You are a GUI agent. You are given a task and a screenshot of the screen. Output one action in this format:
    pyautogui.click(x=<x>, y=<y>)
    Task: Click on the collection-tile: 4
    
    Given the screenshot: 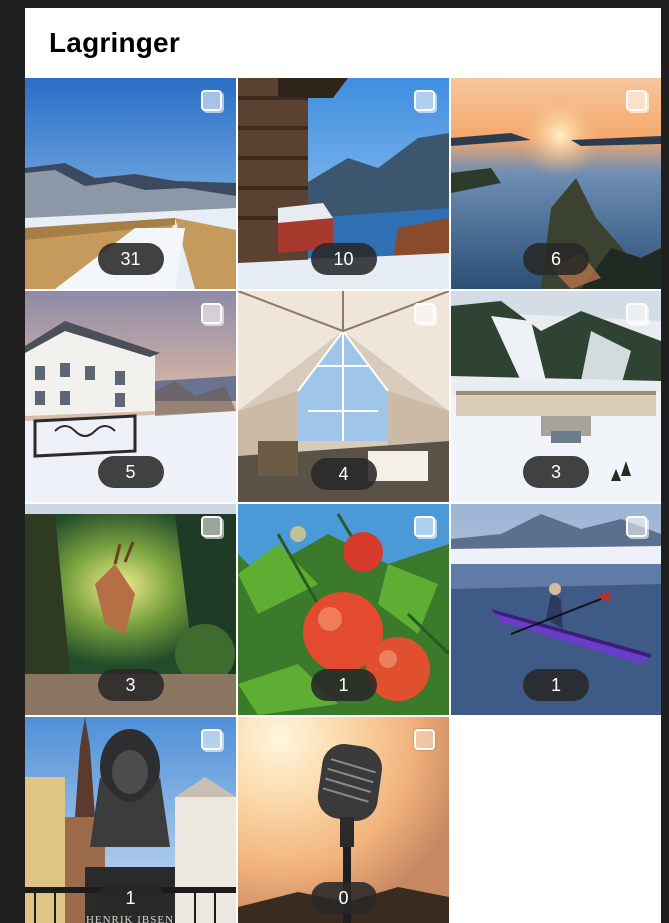 What is the action you would take?
    pyautogui.click(x=343, y=396)
    